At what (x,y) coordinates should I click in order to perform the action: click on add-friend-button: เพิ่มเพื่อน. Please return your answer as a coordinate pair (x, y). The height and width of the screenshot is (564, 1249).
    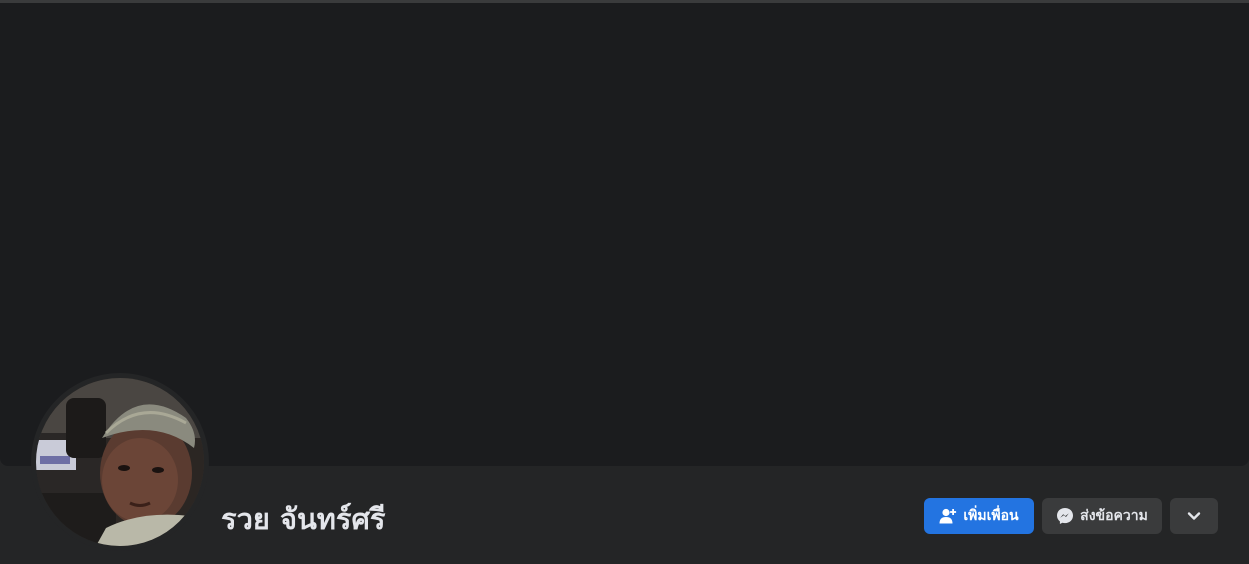
    Looking at the image, I should click on (979, 516).